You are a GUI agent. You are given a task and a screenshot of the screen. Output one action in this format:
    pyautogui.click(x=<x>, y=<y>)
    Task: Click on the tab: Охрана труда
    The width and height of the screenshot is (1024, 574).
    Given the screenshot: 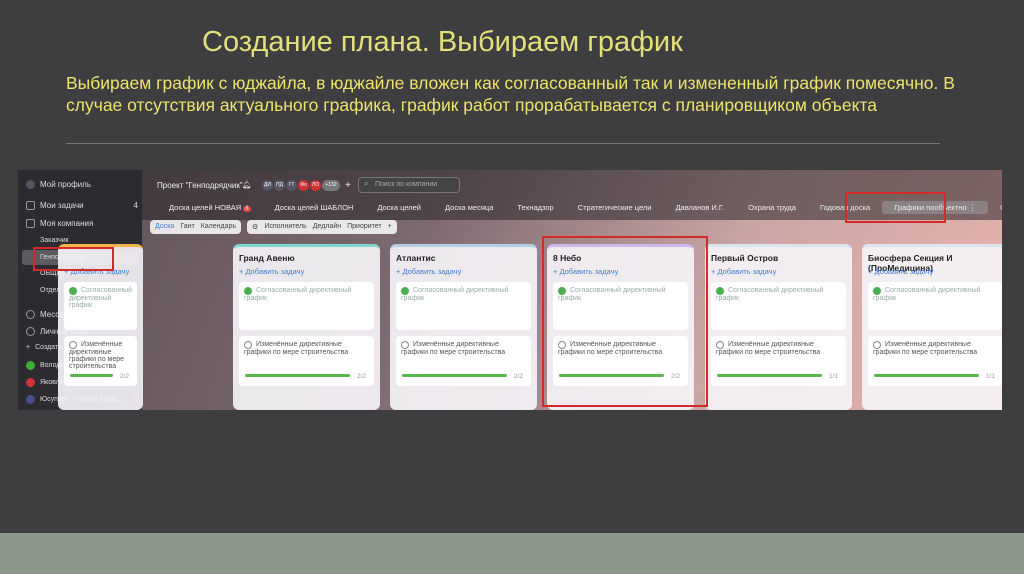 What is the action you would take?
    pyautogui.click(x=772, y=207)
    